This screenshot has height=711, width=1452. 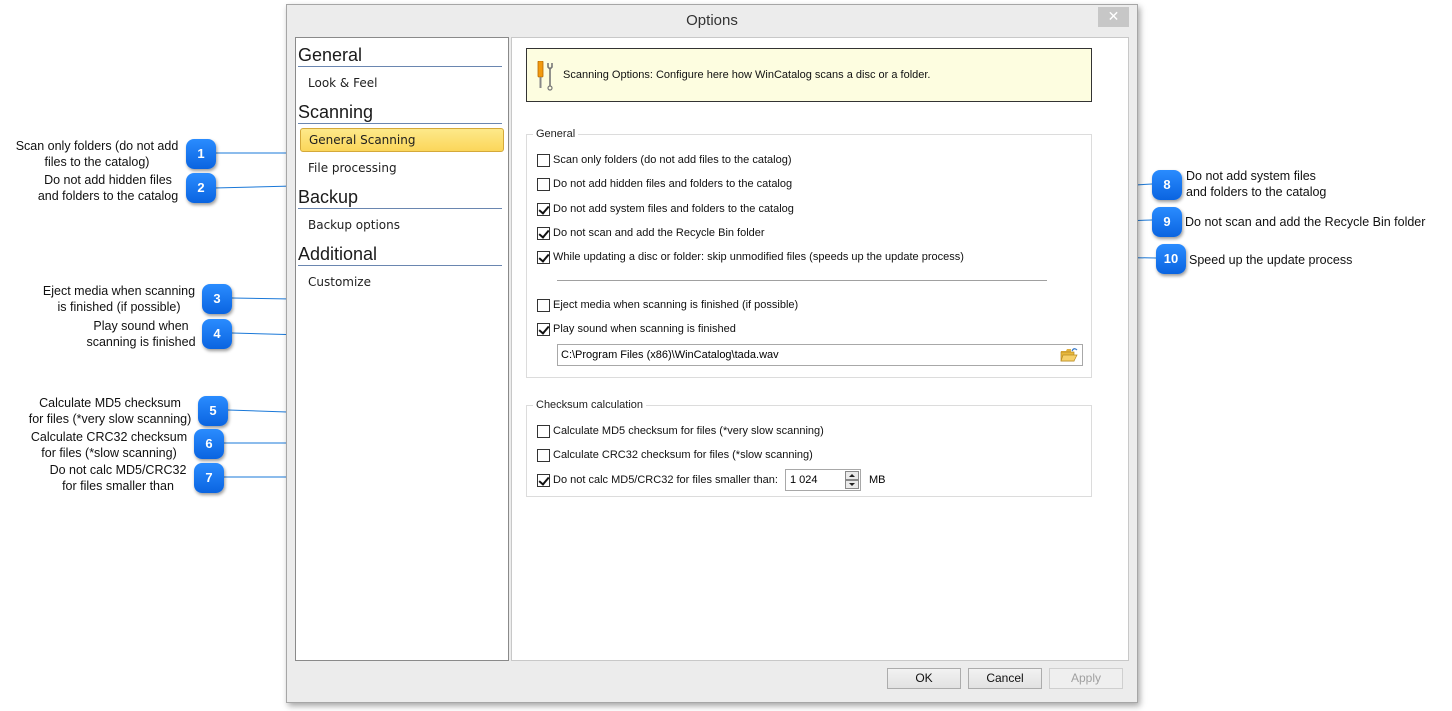 I want to click on checksum-group-title: Checksum calculation, so click(x=589, y=405).